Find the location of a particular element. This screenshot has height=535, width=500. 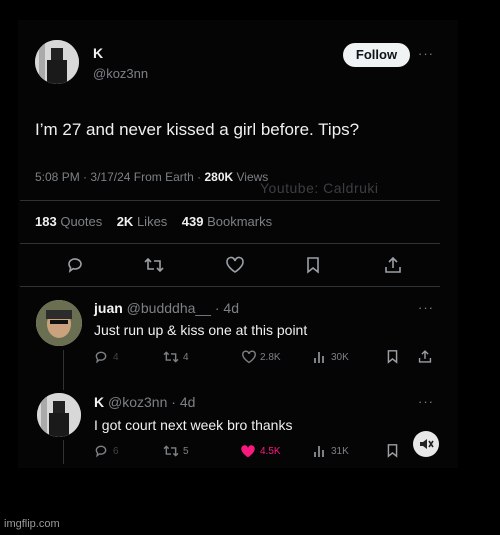

like-icon-active is located at coordinates (248, 451).